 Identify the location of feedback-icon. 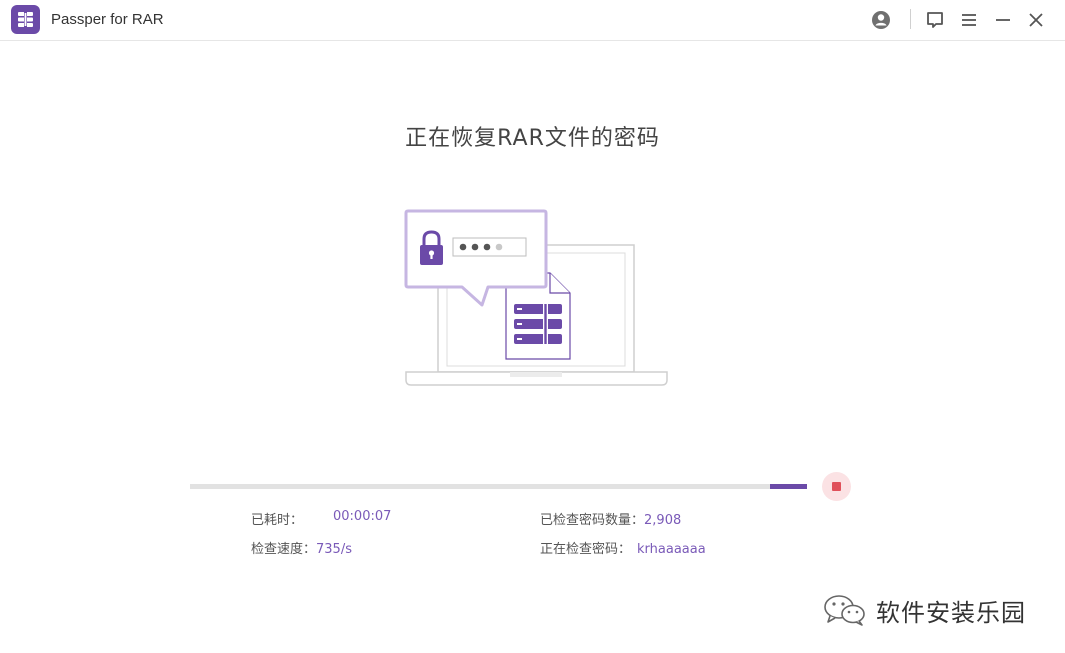
(935, 20).